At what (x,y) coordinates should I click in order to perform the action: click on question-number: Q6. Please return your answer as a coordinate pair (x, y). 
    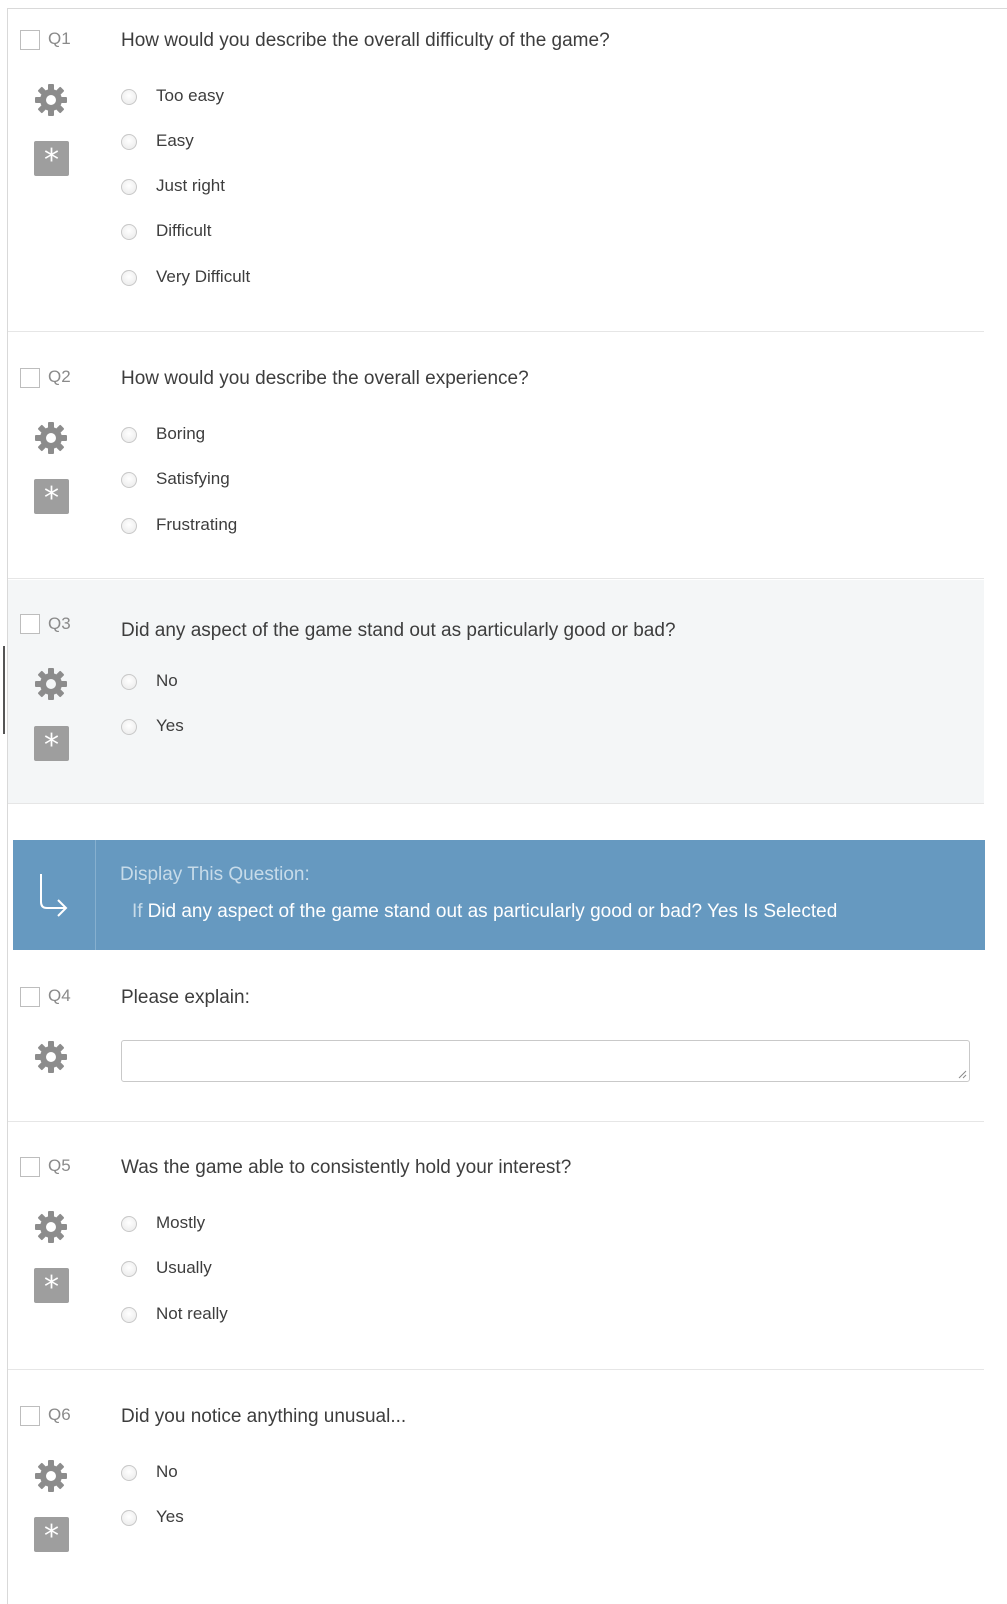
    Looking at the image, I should click on (59, 1414).